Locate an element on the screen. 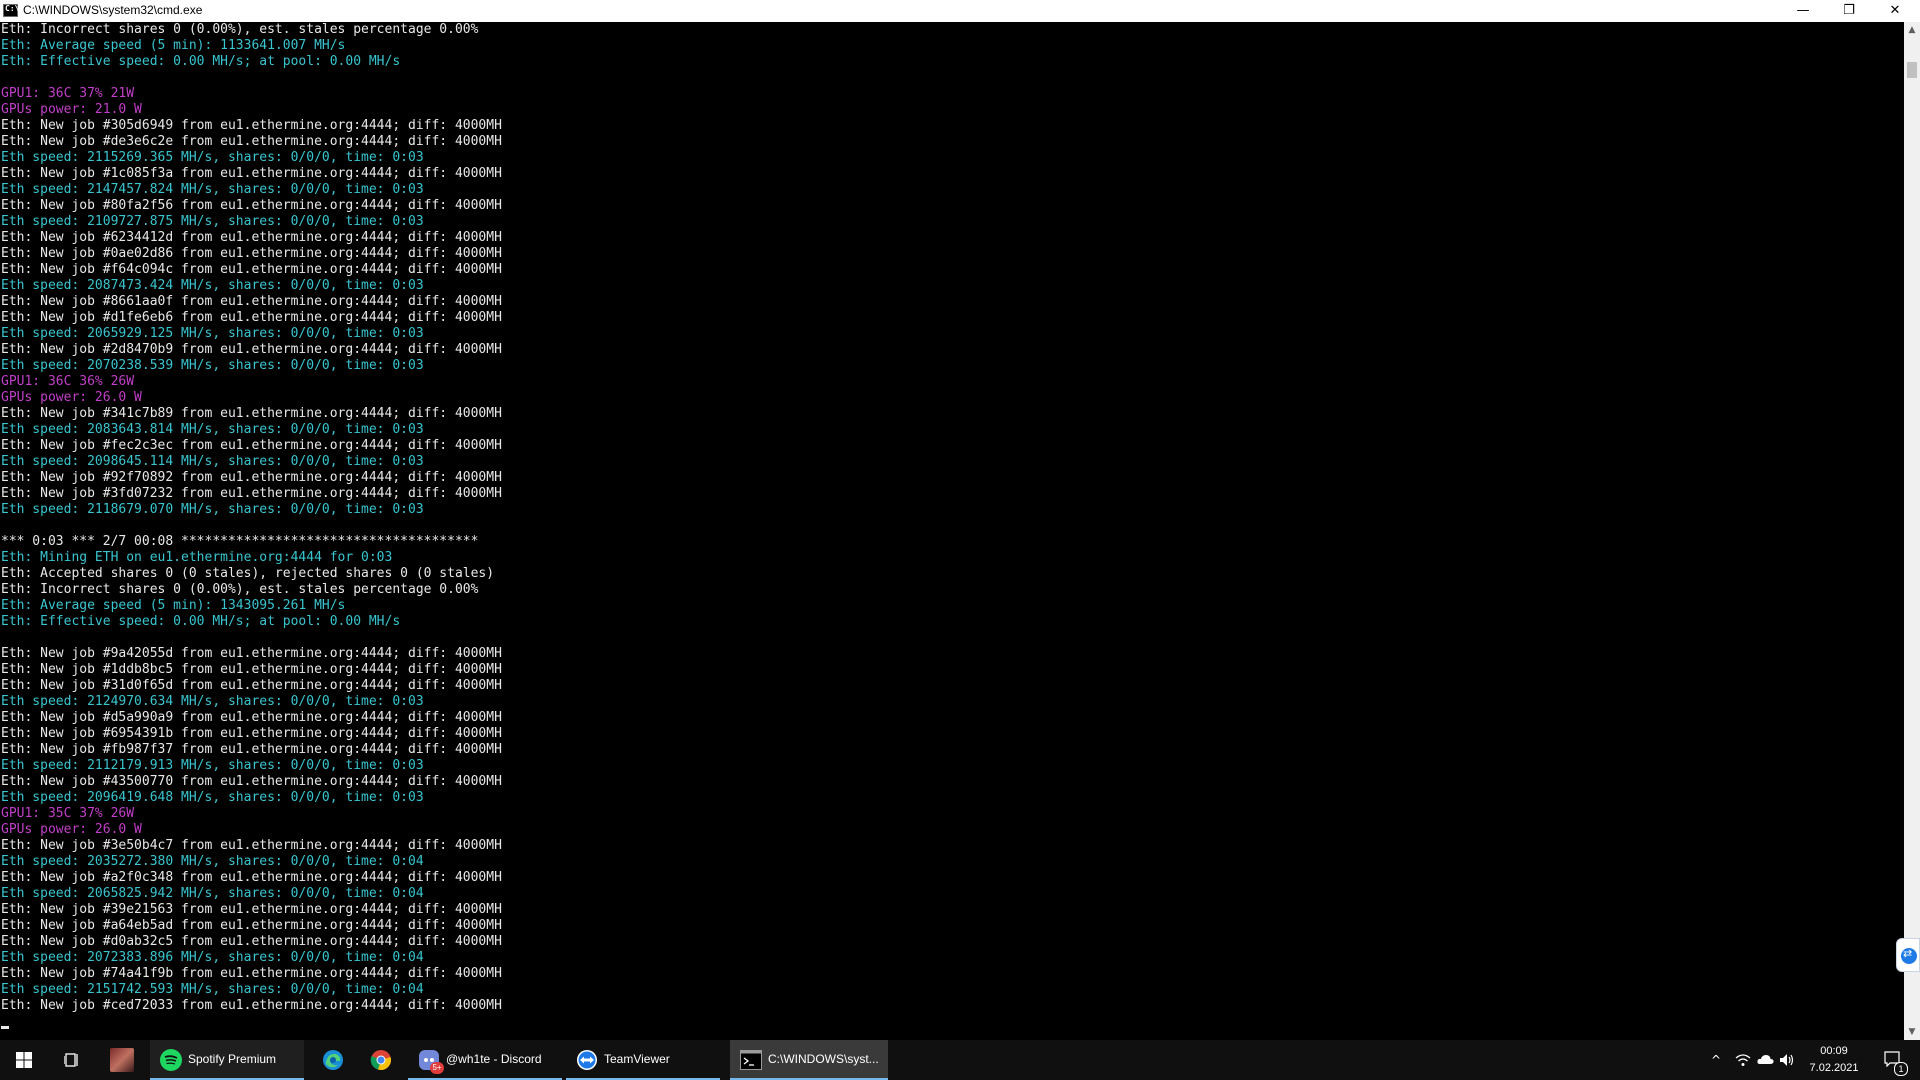  taskbar-discord: 5+ @wh1te - Discord is located at coordinates (485, 1060).